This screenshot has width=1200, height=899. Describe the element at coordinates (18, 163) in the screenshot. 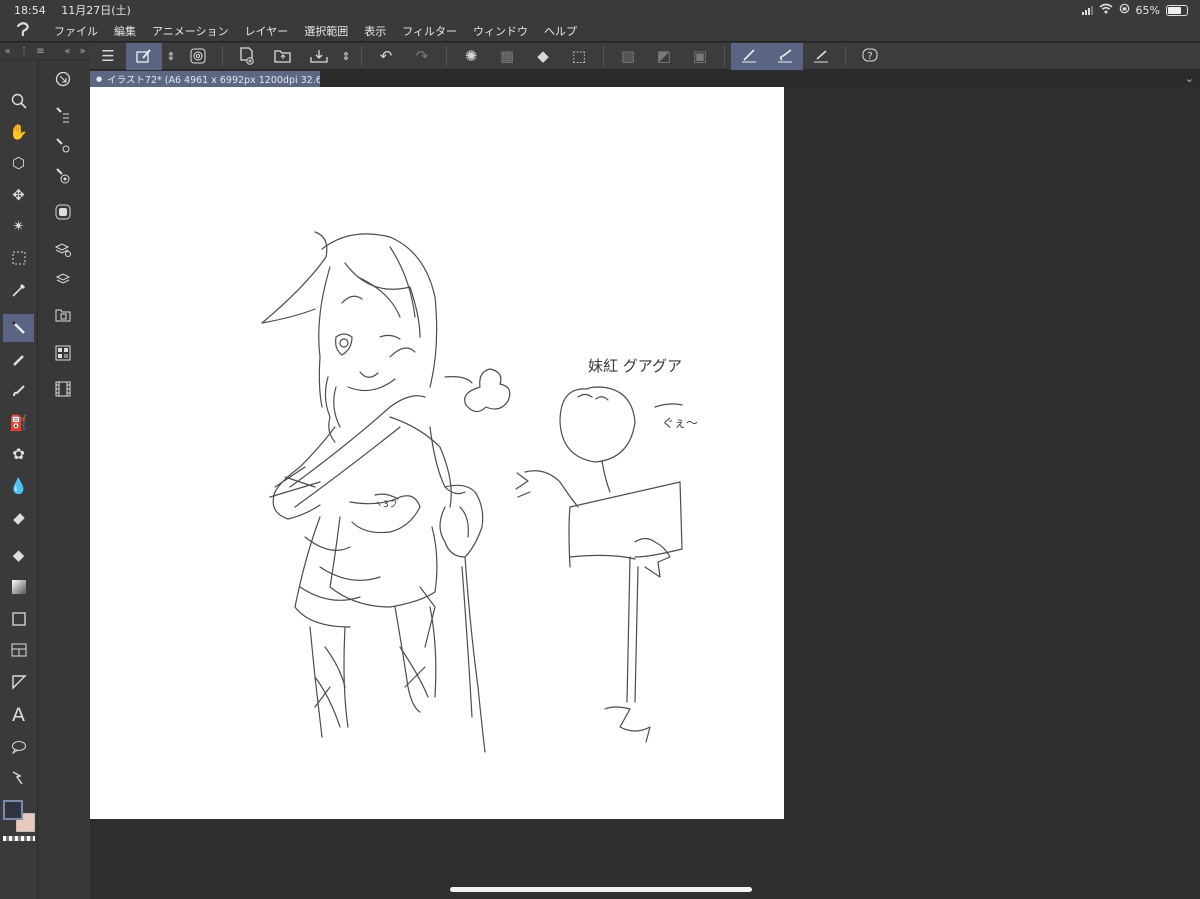

I see `operation-icon: ⬡` at that location.